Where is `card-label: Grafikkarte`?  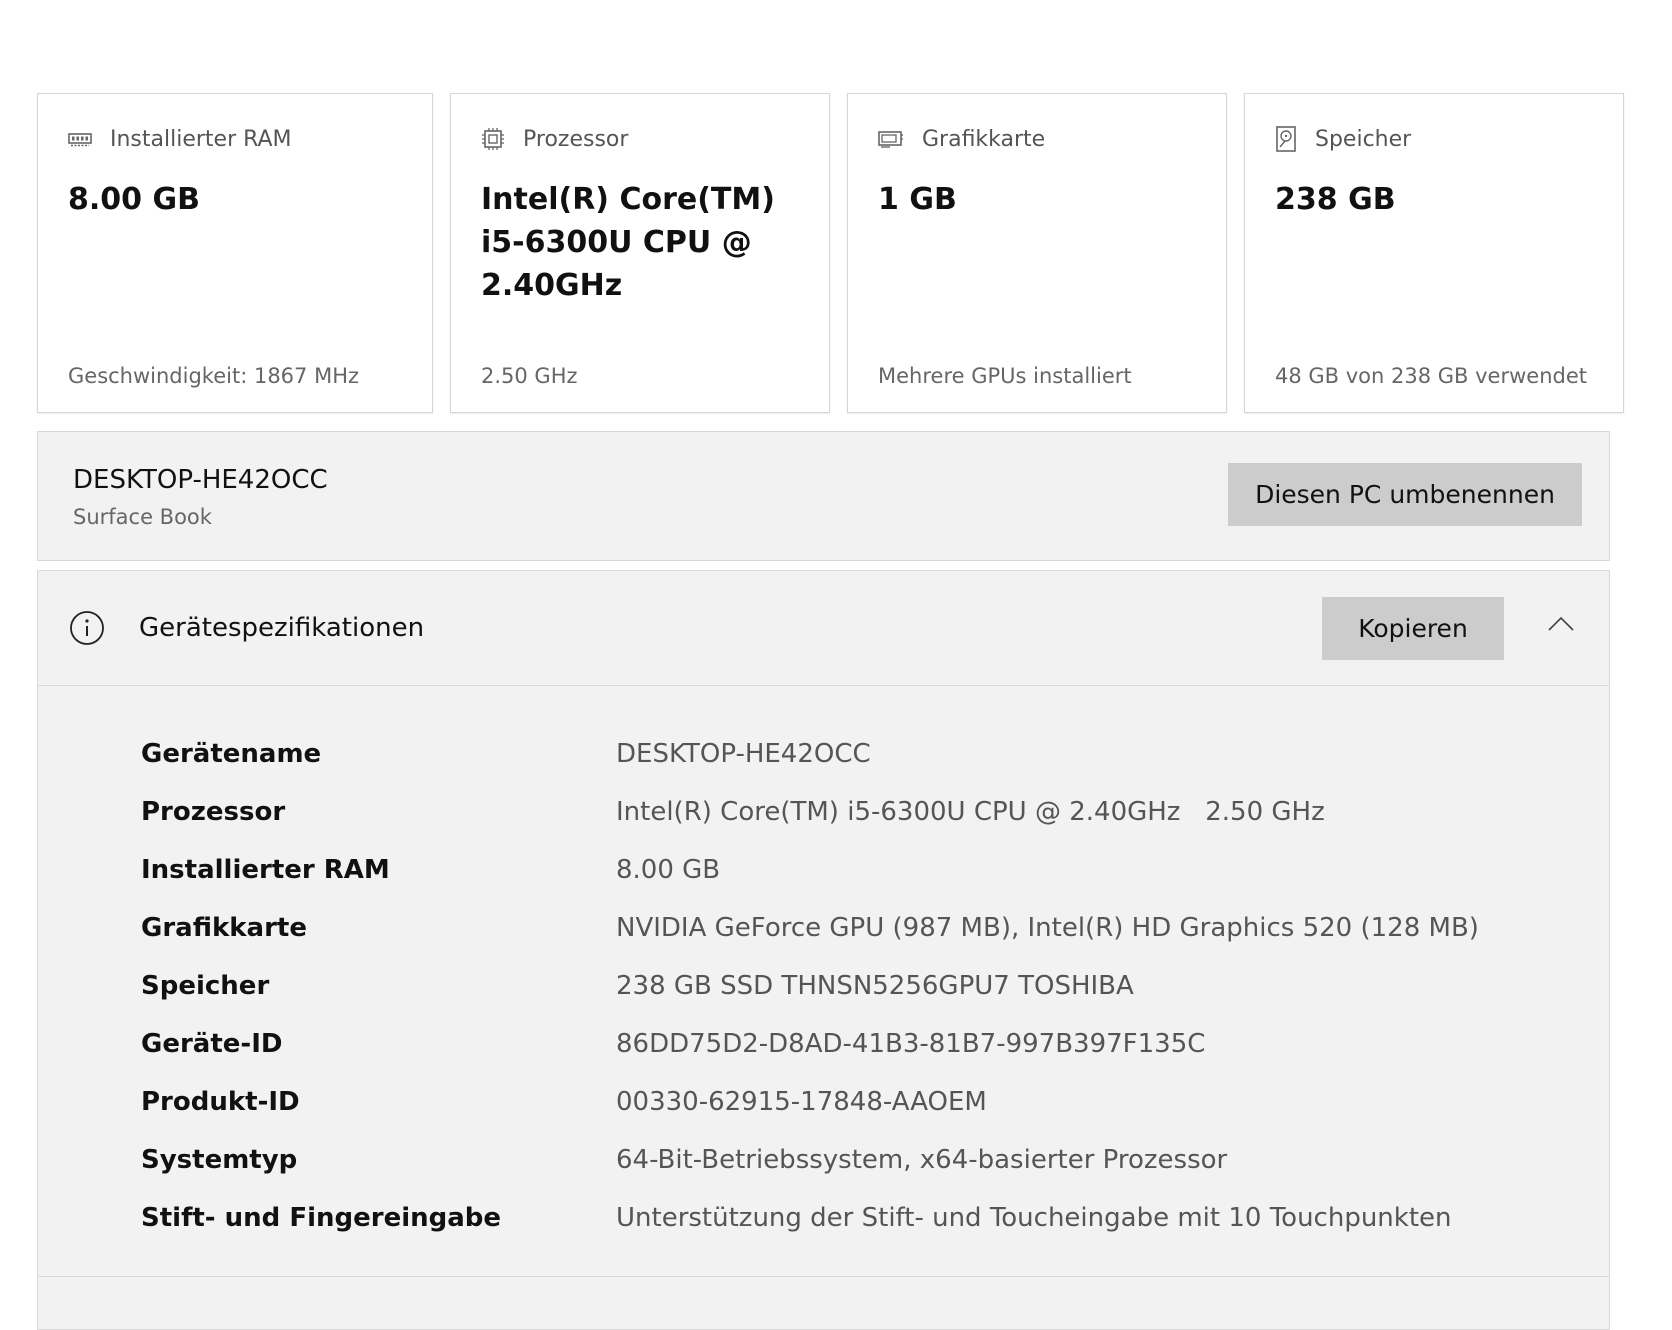 card-label: Grafikkarte is located at coordinates (984, 139).